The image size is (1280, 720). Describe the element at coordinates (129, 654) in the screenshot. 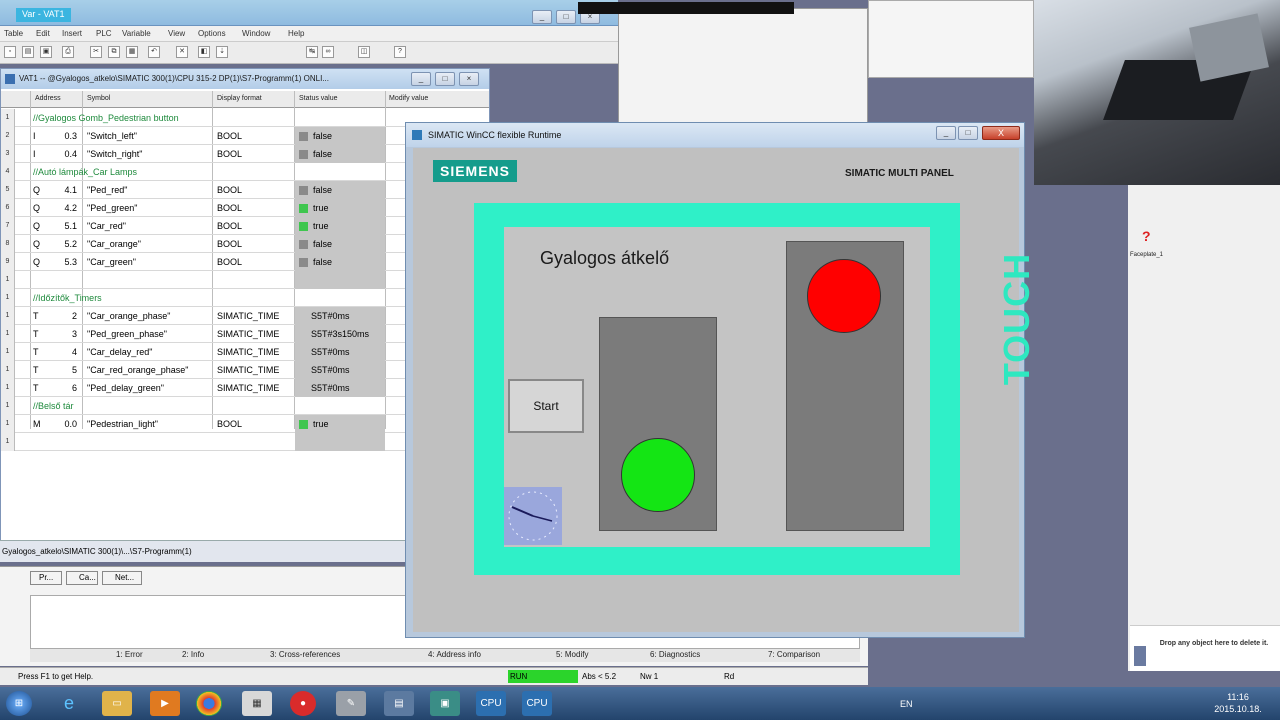

I see `tab-error: 1: Error` at that location.